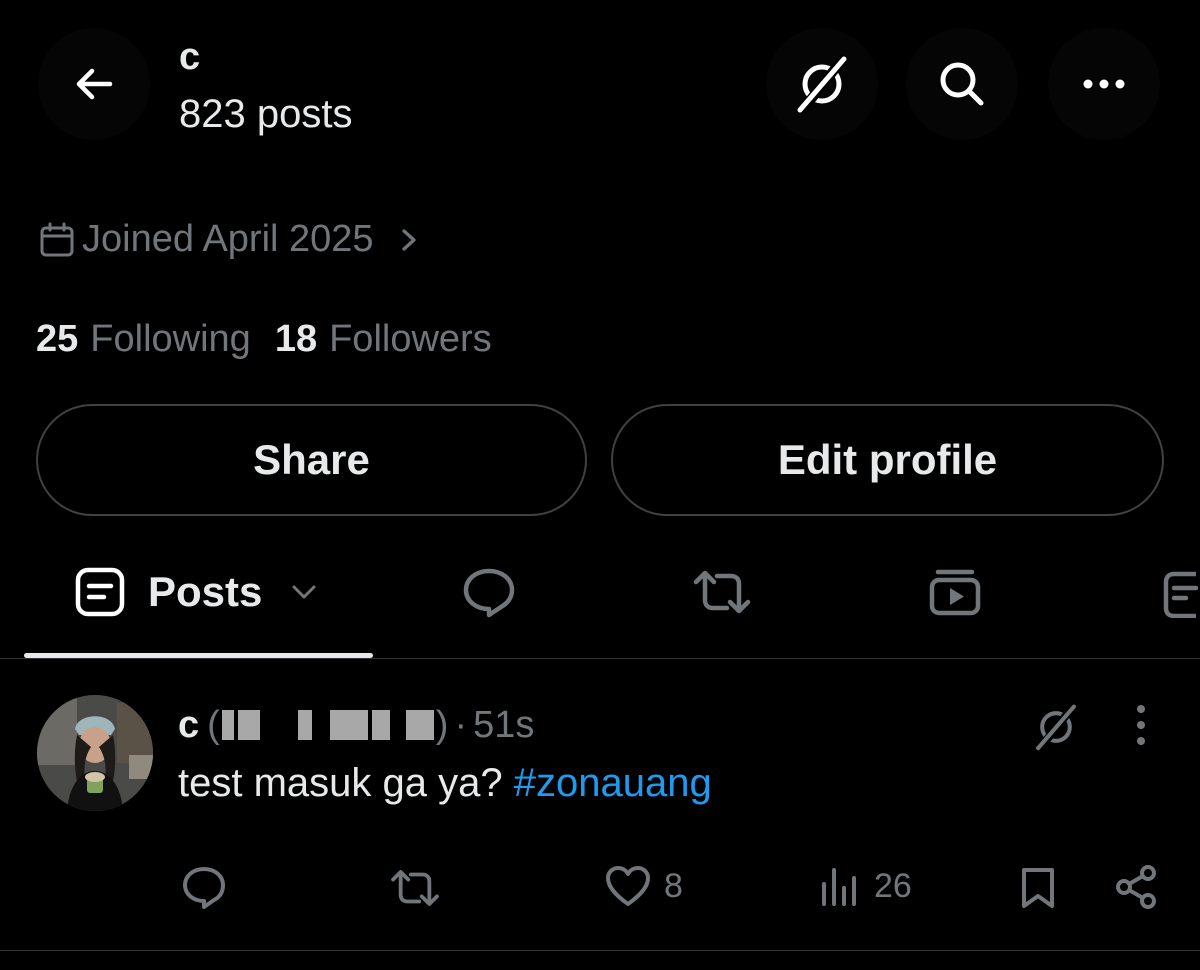 The width and height of the screenshot is (1200, 970). I want to click on search-icon, so click(962, 84).